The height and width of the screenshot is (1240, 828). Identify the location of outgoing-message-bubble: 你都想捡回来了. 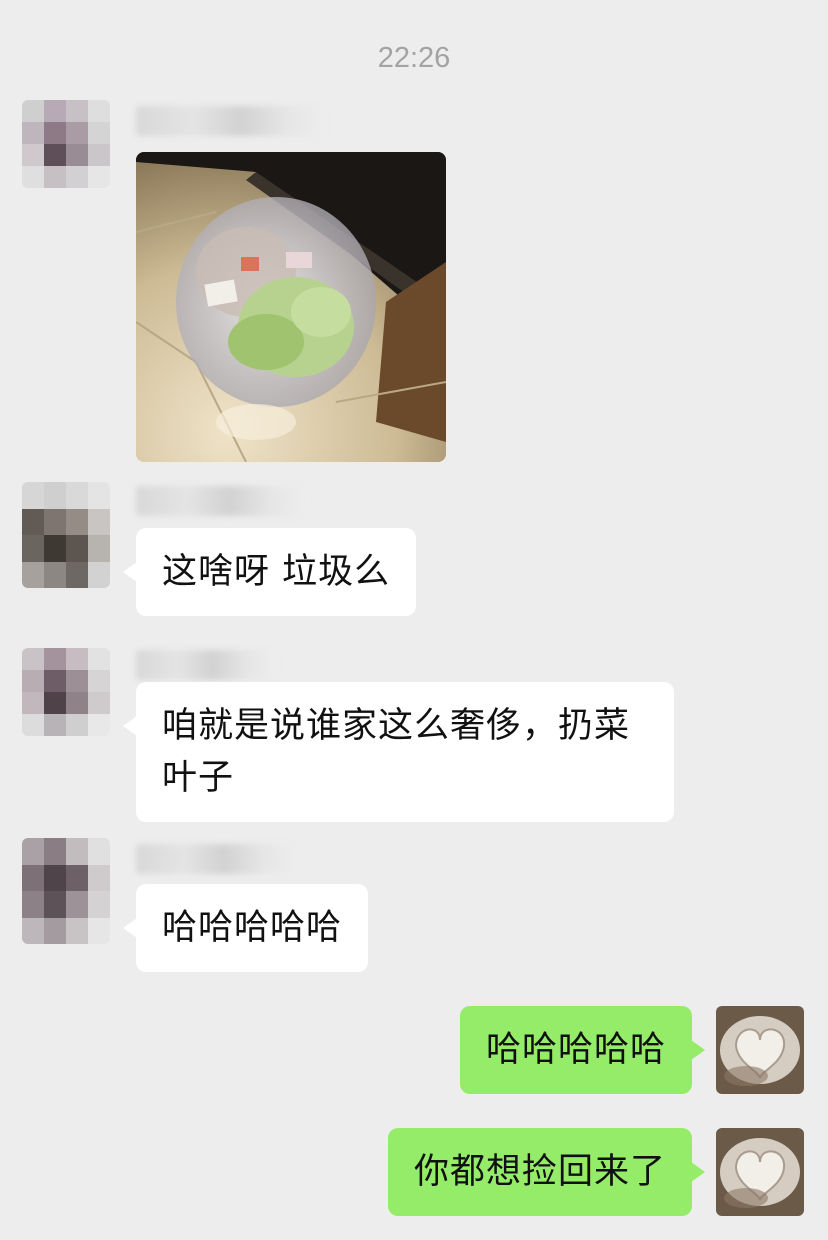
(546, 1172).